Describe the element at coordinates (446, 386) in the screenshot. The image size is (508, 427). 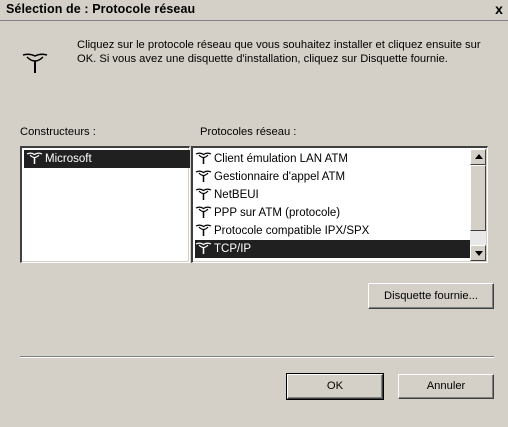
I see `cancel-button: Annuler` at that location.